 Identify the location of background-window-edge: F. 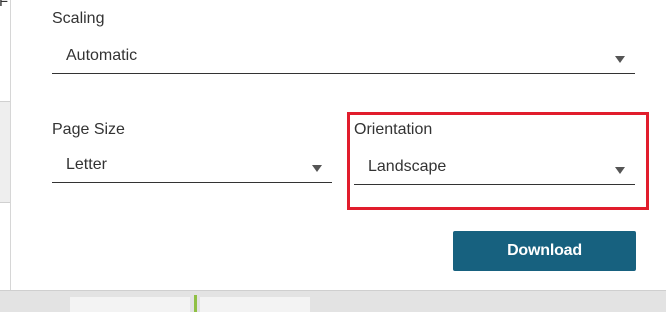
(5, 145).